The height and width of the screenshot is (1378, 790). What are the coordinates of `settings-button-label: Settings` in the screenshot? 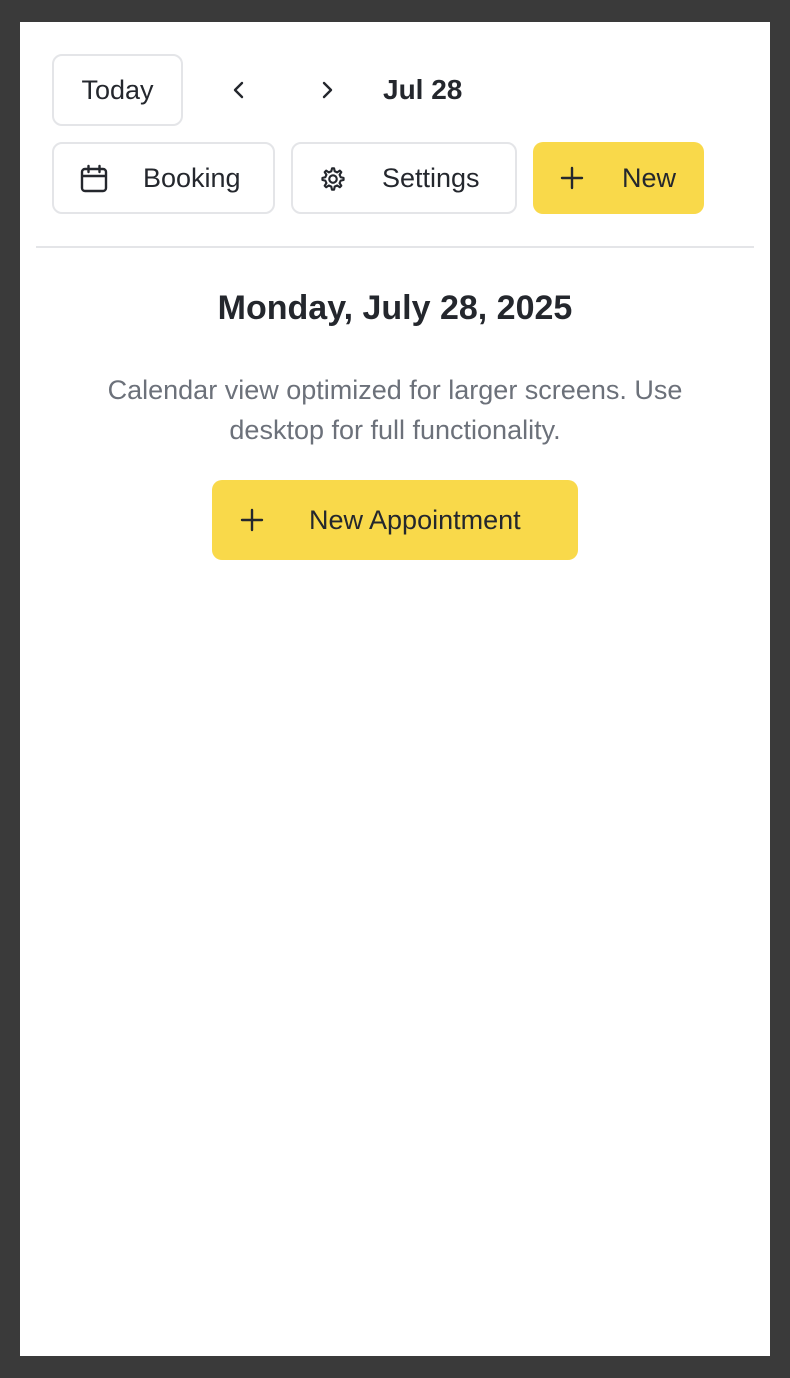 It's located at (431, 177).